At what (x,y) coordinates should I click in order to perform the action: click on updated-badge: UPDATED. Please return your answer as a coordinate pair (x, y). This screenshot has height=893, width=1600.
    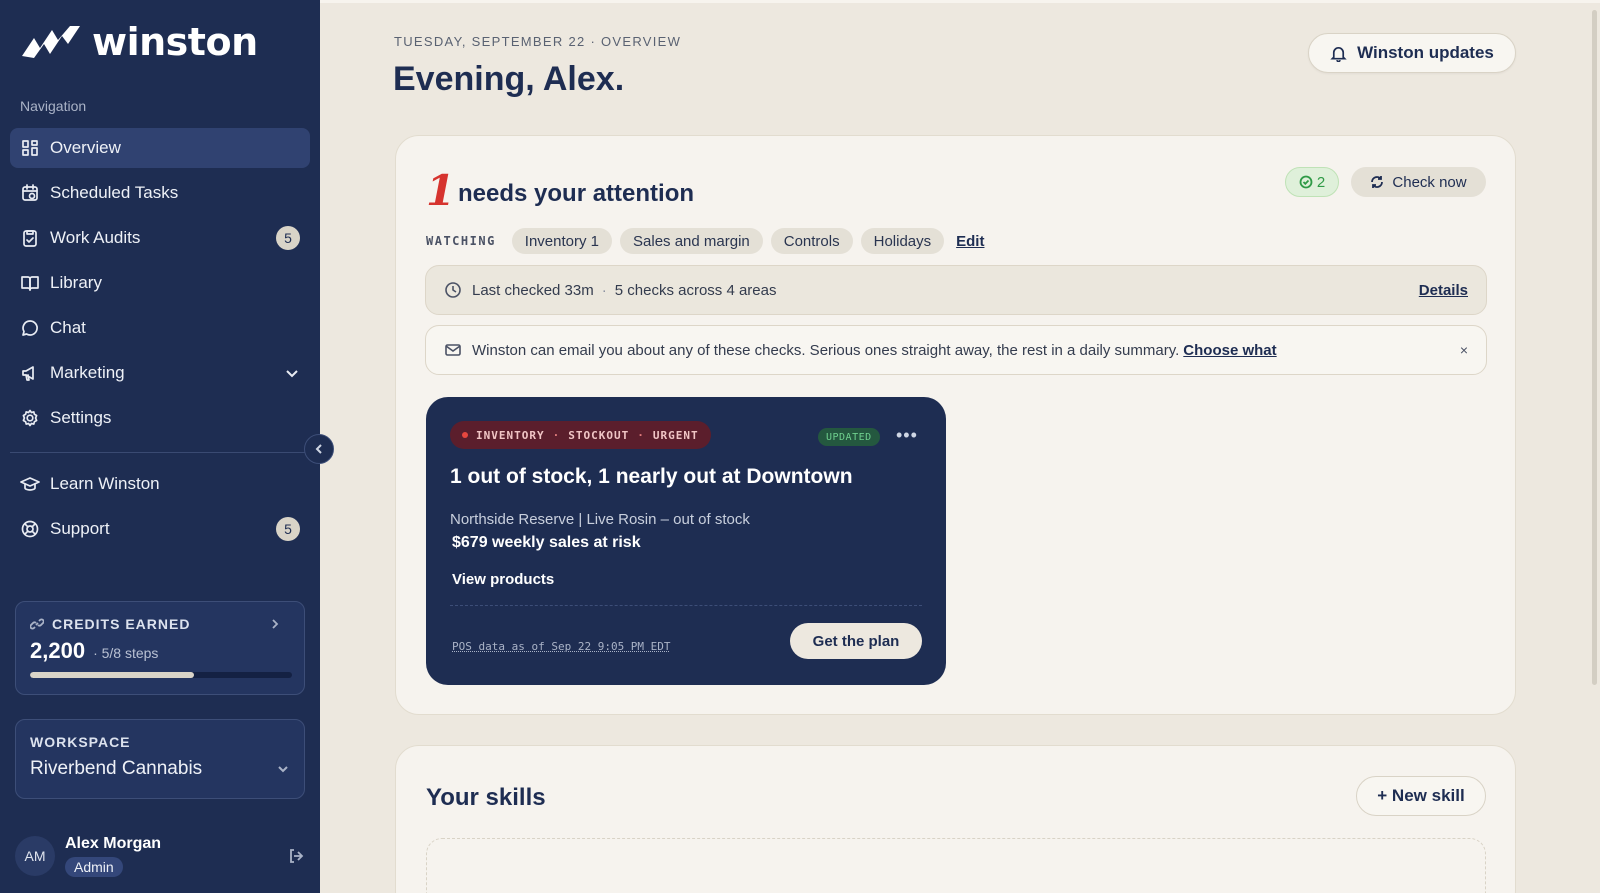
    Looking at the image, I should click on (849, 437).